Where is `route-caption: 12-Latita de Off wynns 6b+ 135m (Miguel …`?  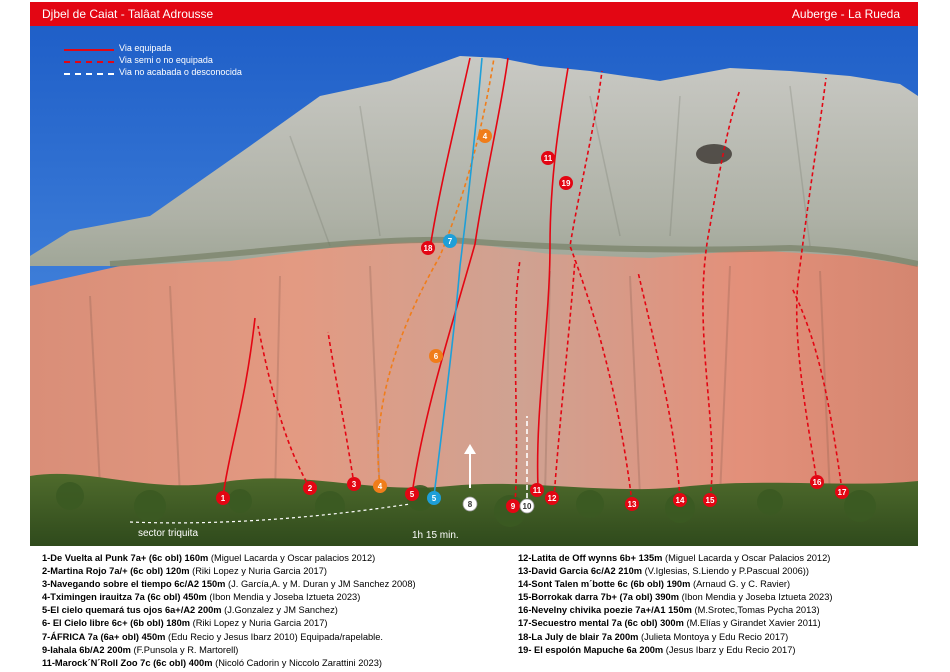
route-caption: 12-Latita de Off wynns 6b+ 135m (Miguel … is located at coordinates (674, 558).